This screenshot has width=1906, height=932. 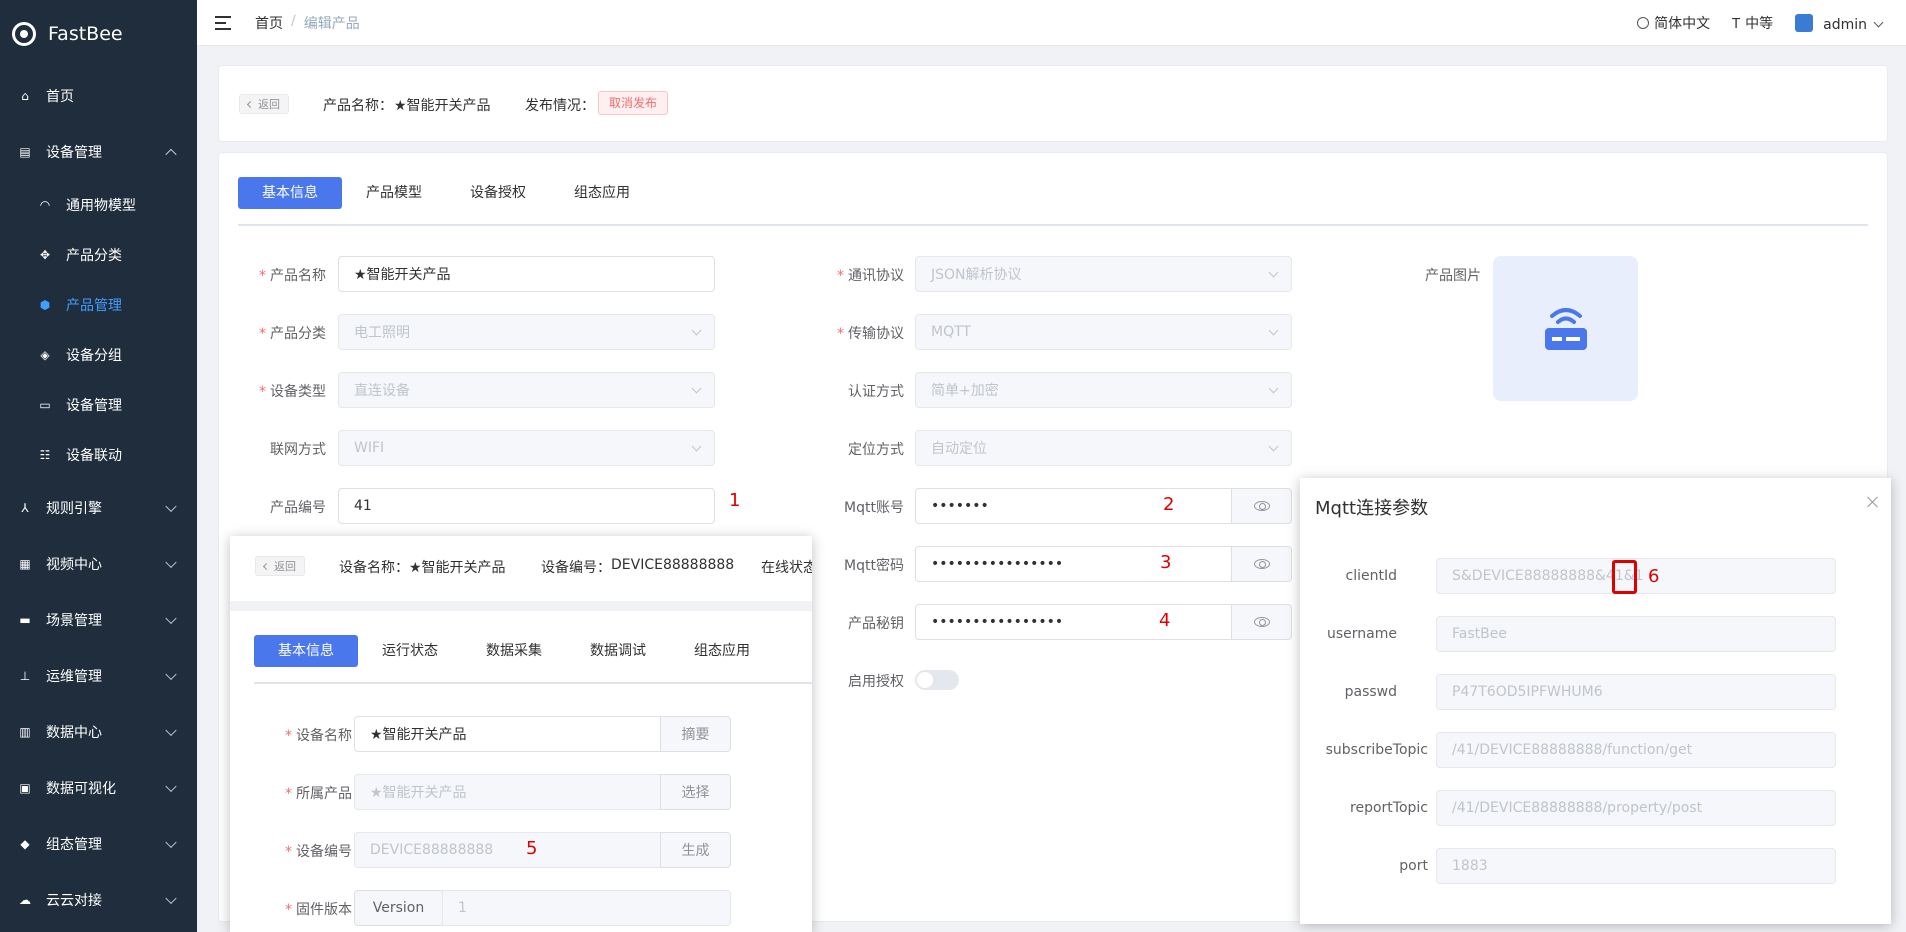 I want to click on enable-auth-switch, so click(x=937, y=680).